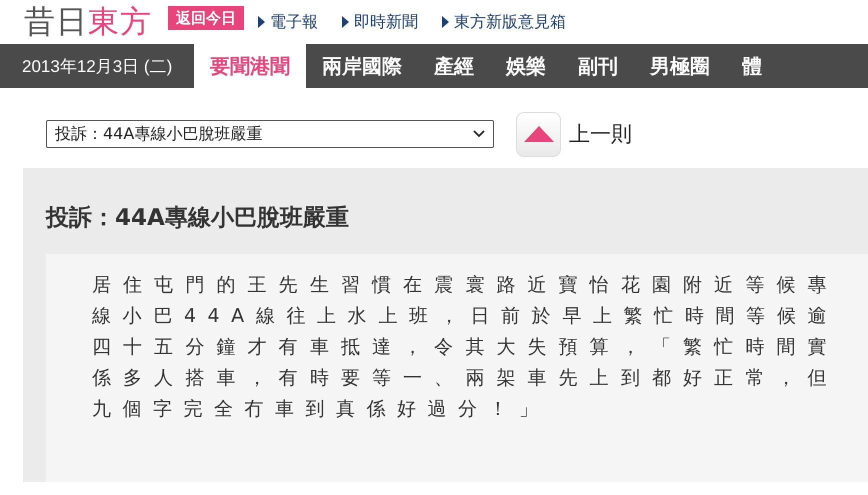 This screenshot has width=868, height=495. Describe the element at coordinates (362, 66) in the screenshot. I see `nav-tab: 兩岸國際` at that location.